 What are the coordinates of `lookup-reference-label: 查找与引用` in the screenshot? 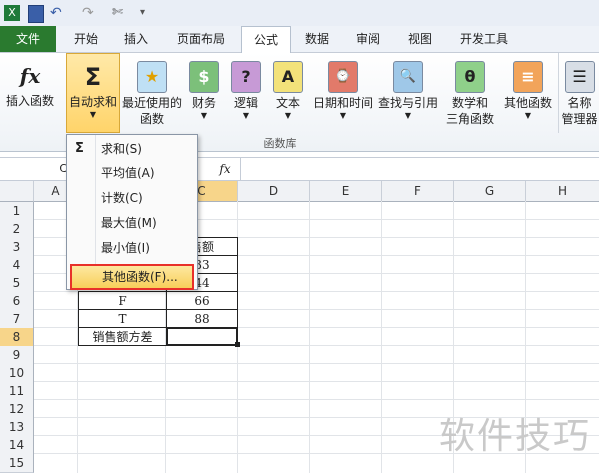 It's located at (407, 103).